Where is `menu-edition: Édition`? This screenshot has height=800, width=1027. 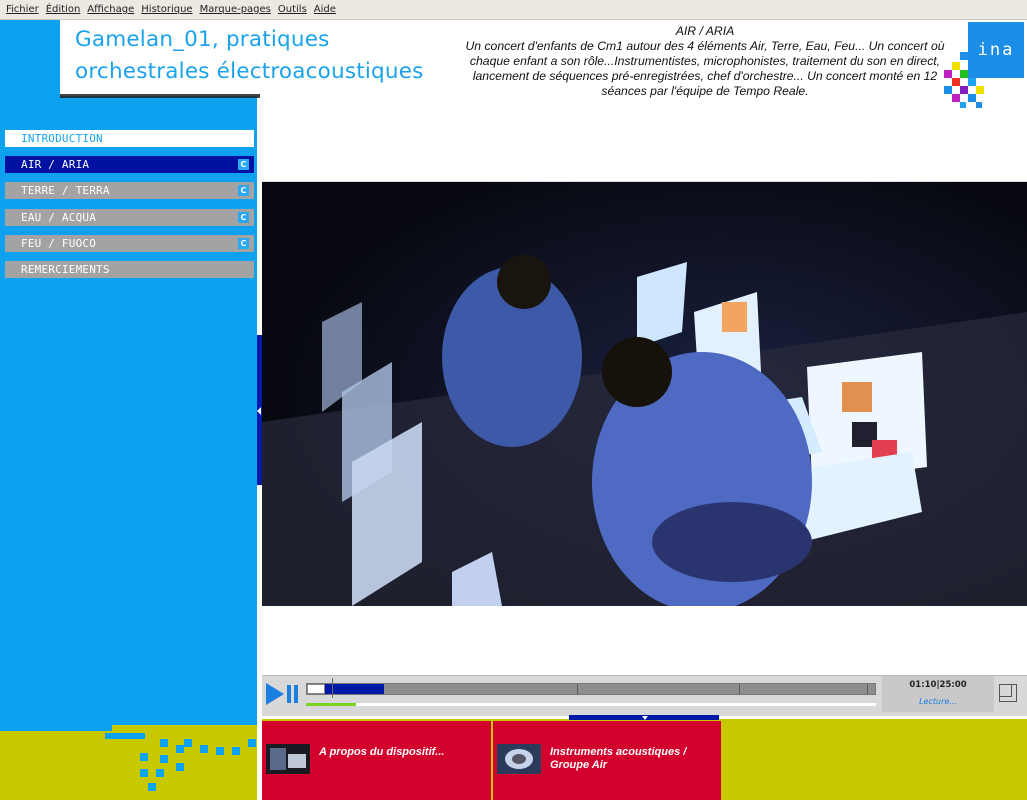
menu-edition: Édition is located at coordinates (63, 9).